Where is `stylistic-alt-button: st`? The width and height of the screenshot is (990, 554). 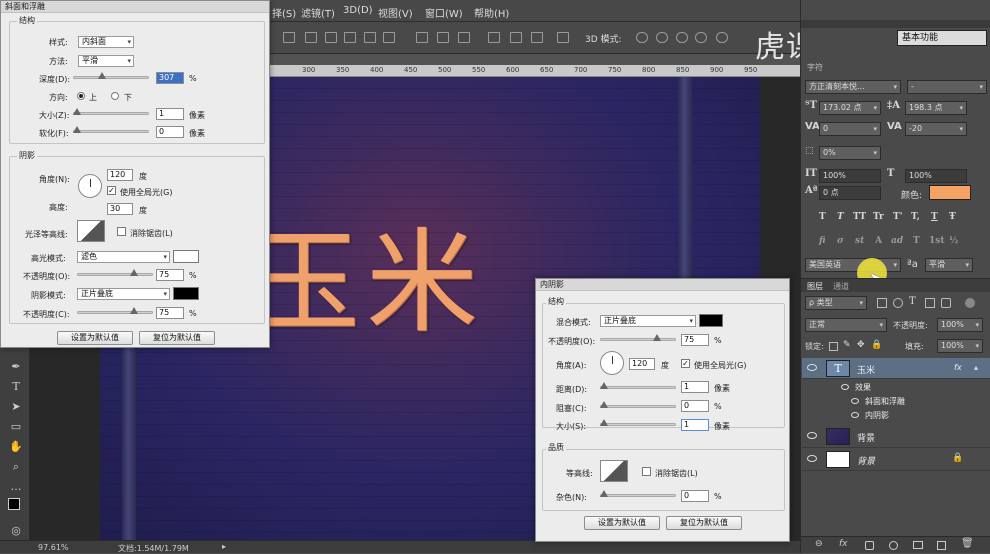 stylistic-alt-button: st is located at coordinates (859, 241).